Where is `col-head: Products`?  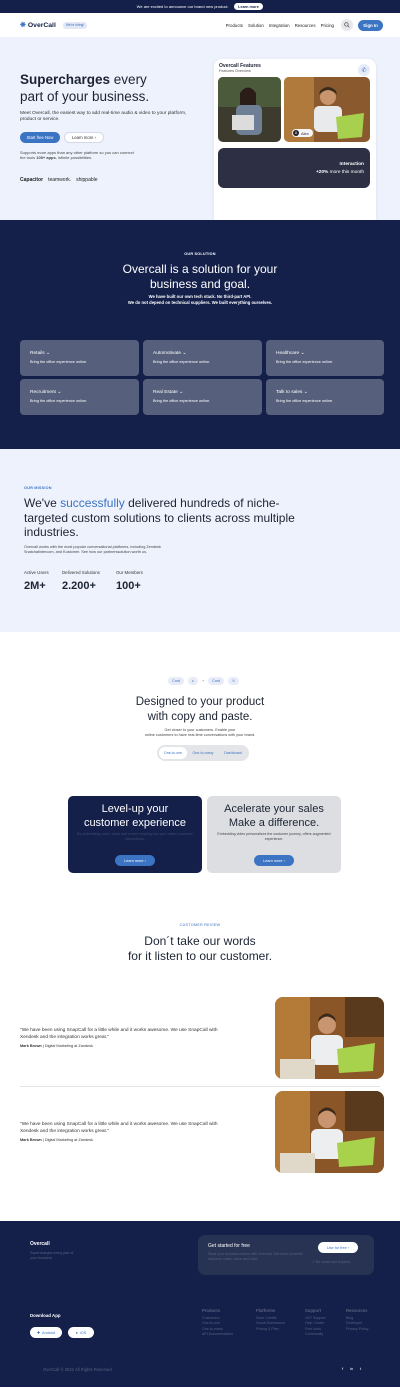 col-head: Products is located at coordinates (211, 1310).